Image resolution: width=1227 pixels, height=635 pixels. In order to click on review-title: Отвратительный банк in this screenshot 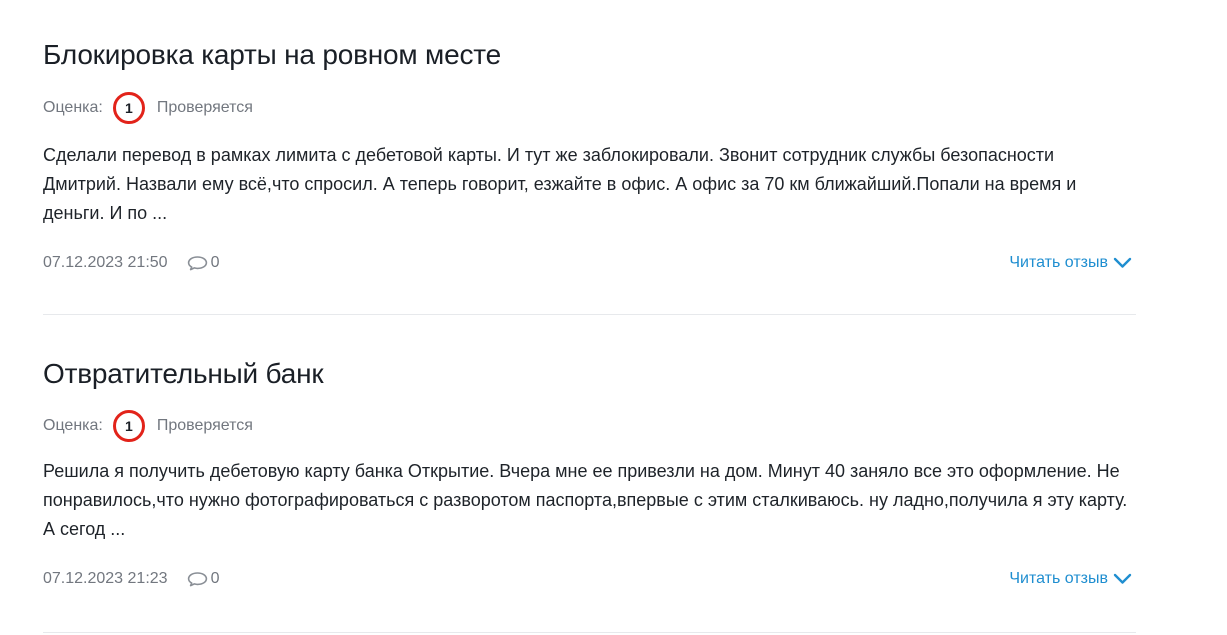, I will do `click(183, 374)`.